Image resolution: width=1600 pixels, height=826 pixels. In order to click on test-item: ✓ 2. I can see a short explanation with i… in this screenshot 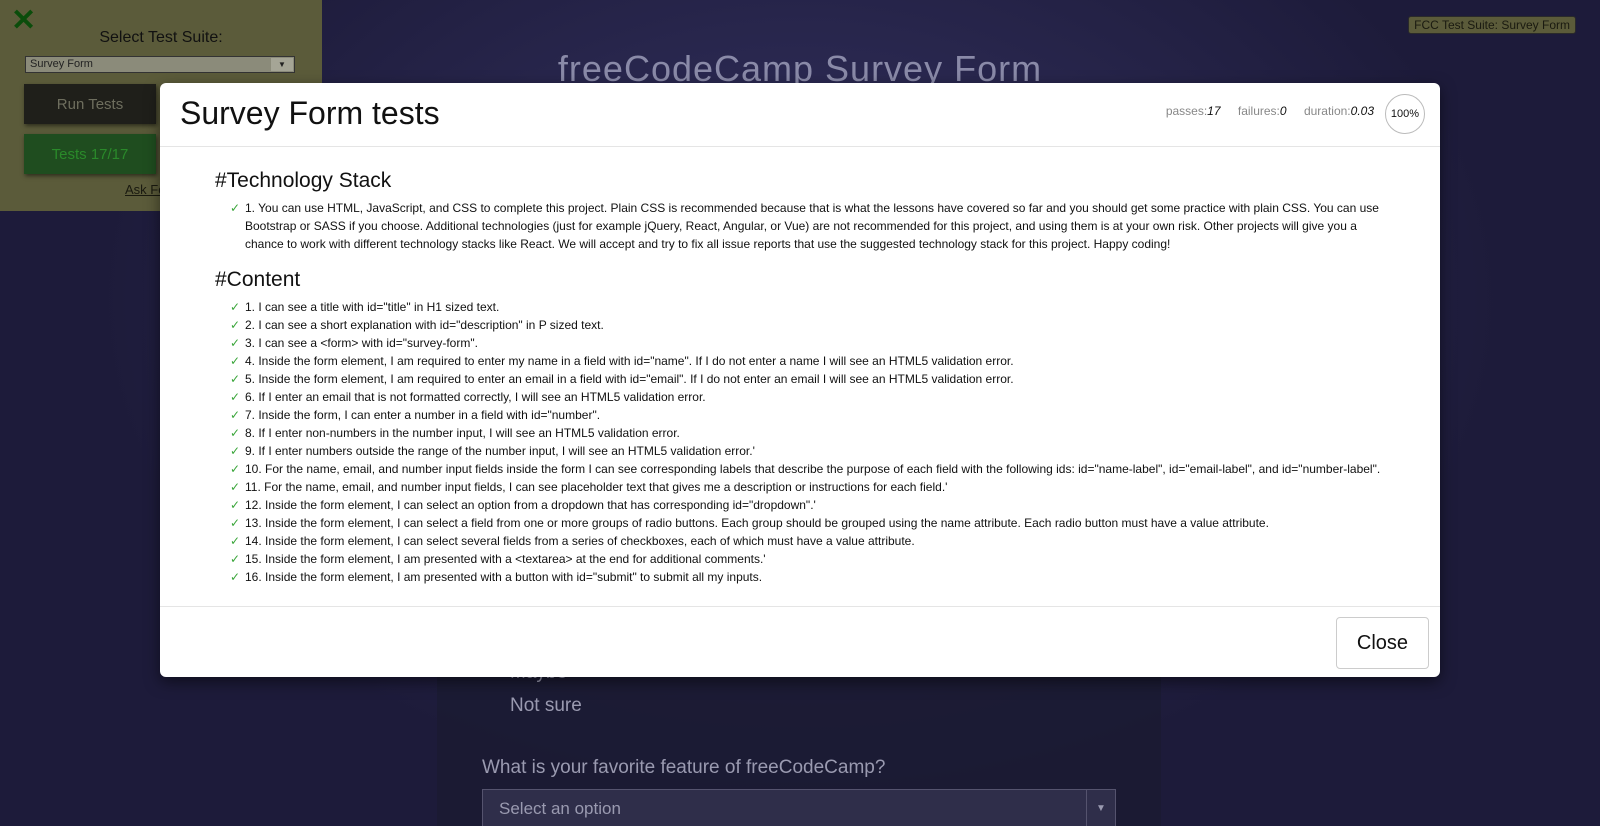, I will do `click(812, 325)`.